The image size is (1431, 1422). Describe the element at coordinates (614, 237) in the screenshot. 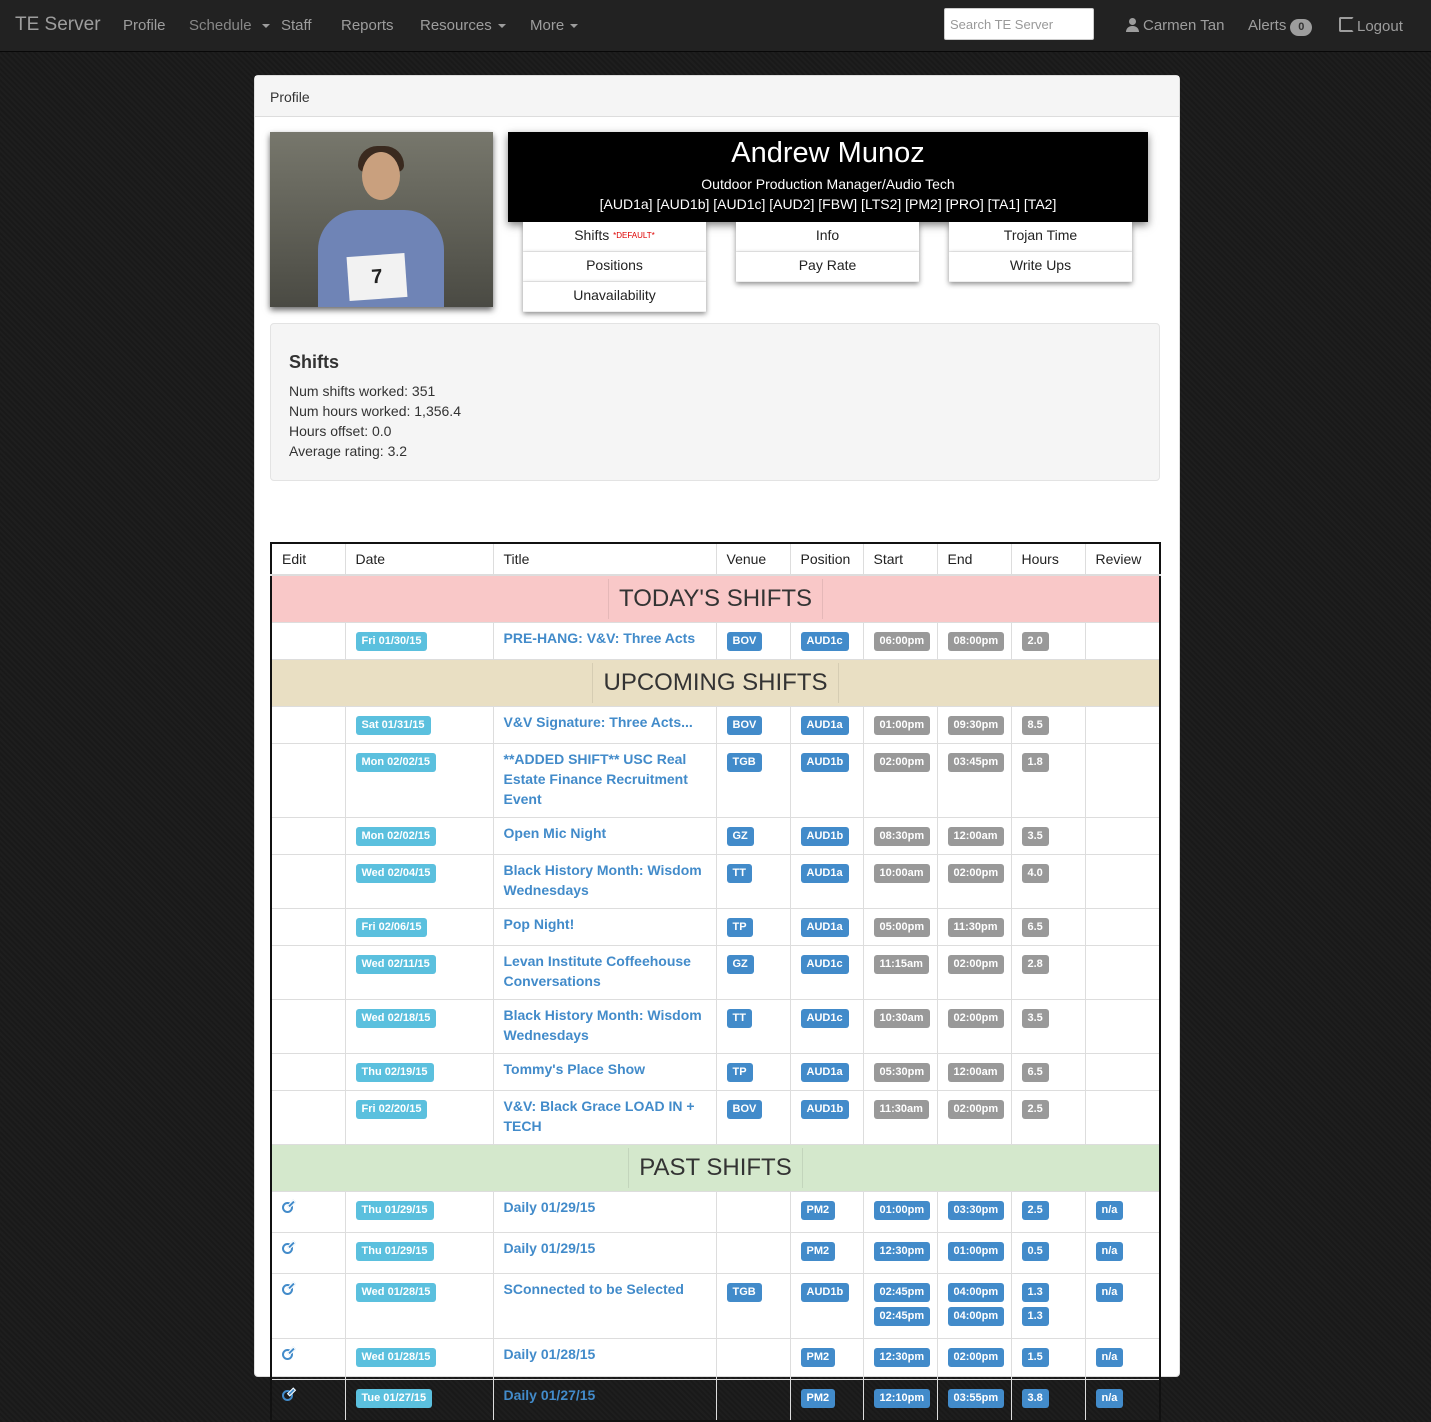

I see `menu-shifts-button: Shifts *DEFAULT*` at that location.